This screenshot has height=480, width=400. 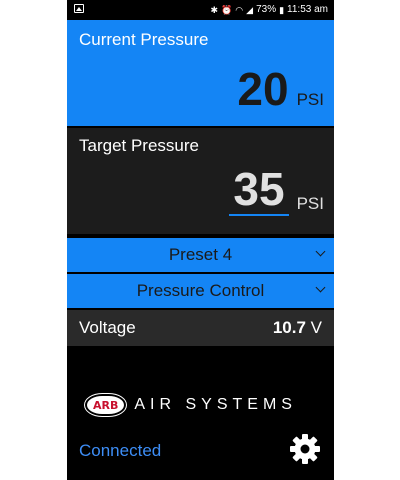 I want to click on status-icons: ✱ ⏰ ◠ ◢ 73% ▮ 11:53 am, so click(x=269, y=9).